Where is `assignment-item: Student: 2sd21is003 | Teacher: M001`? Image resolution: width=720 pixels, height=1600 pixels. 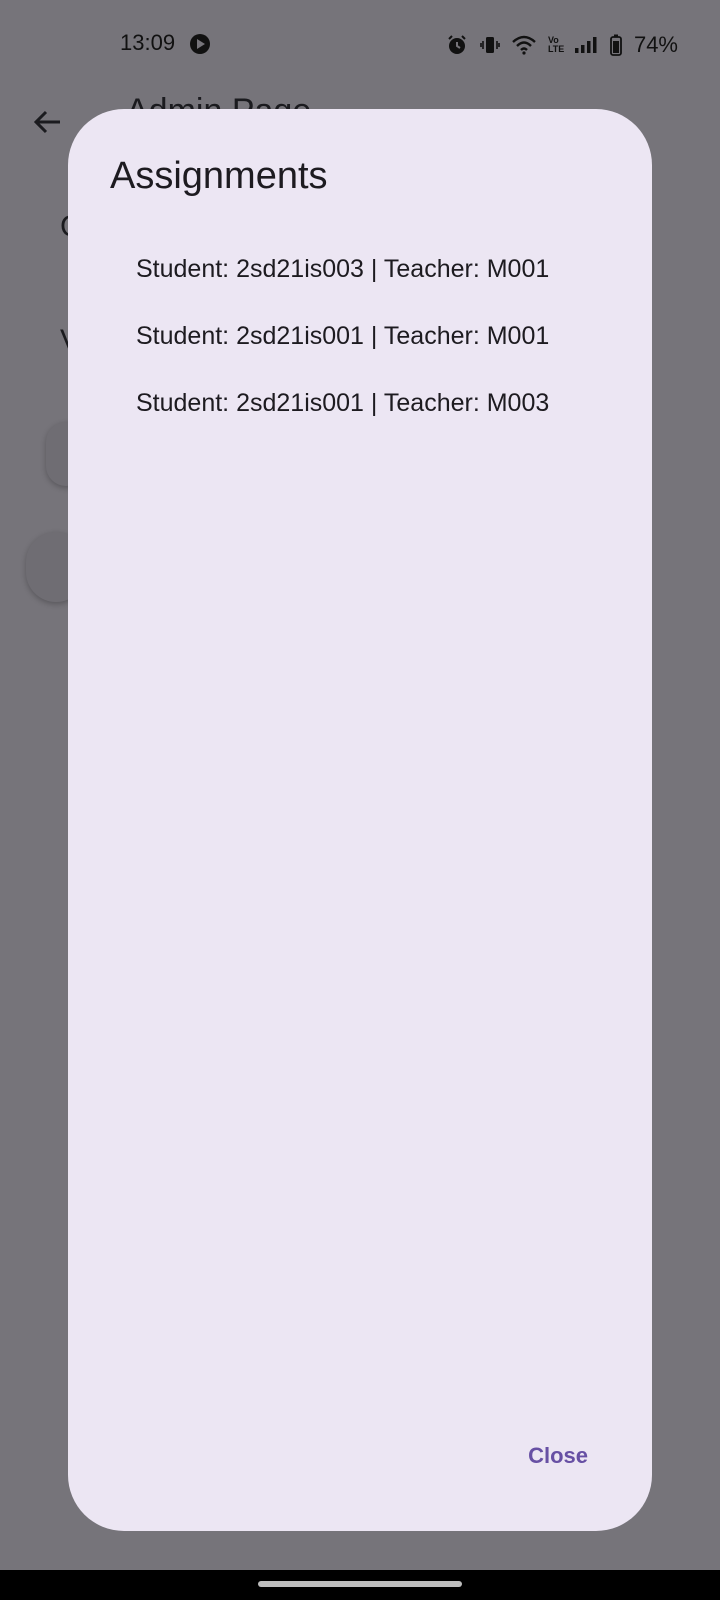 assignment-item: Student: 2sd21is003 | Teacher: M001 is located at coordinates (343, 269).